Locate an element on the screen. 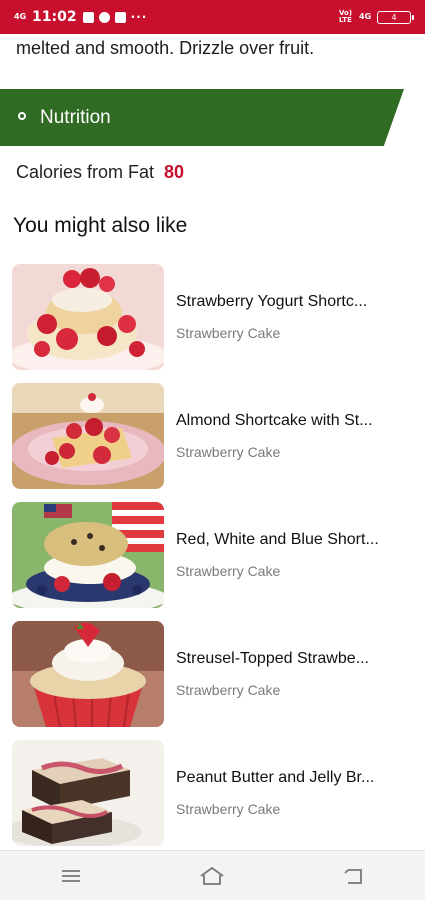 The height and width of the screenshot is (900, 425). back-button is located at coordinates (354, 876).